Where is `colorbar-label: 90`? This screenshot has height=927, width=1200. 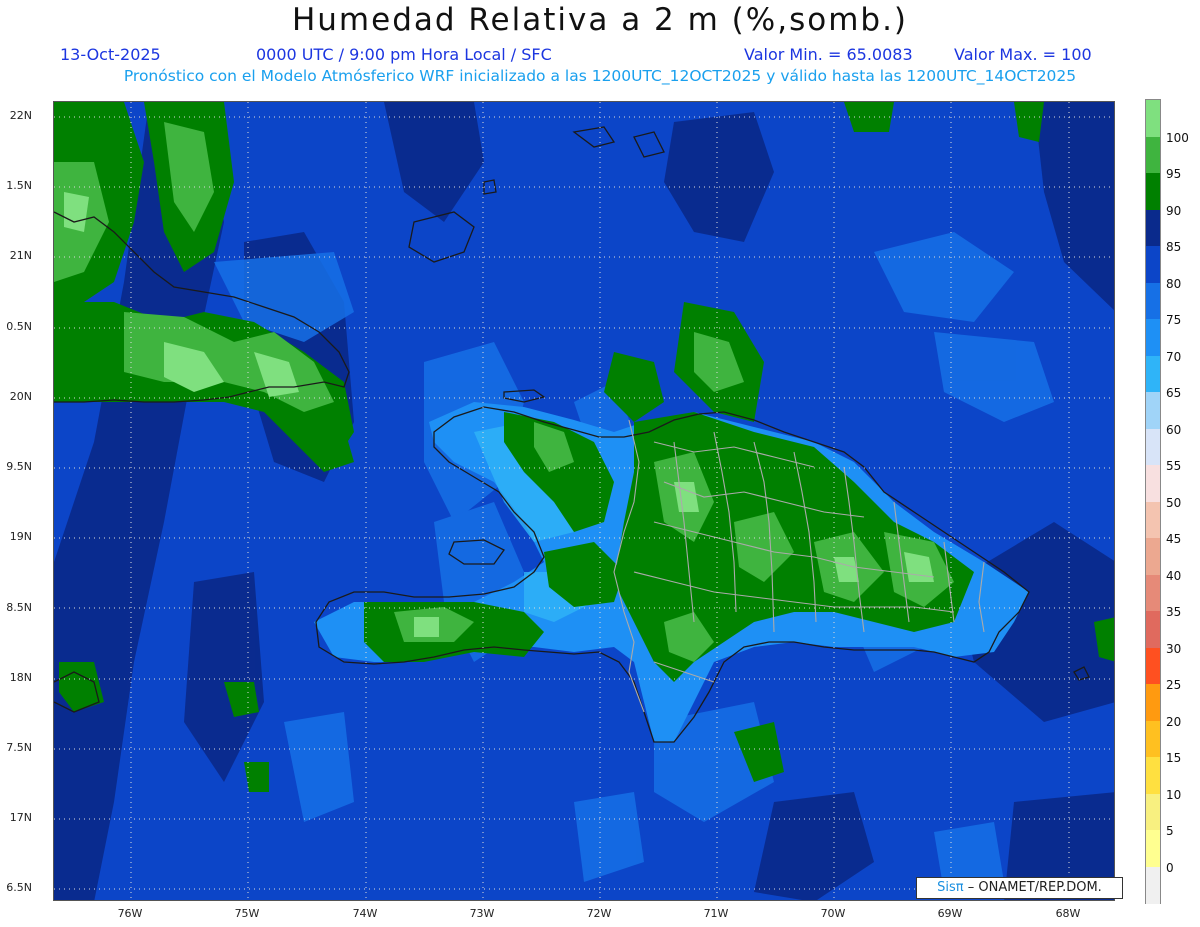 colorbar-label: 90 is located at coordinates (1174, 210).